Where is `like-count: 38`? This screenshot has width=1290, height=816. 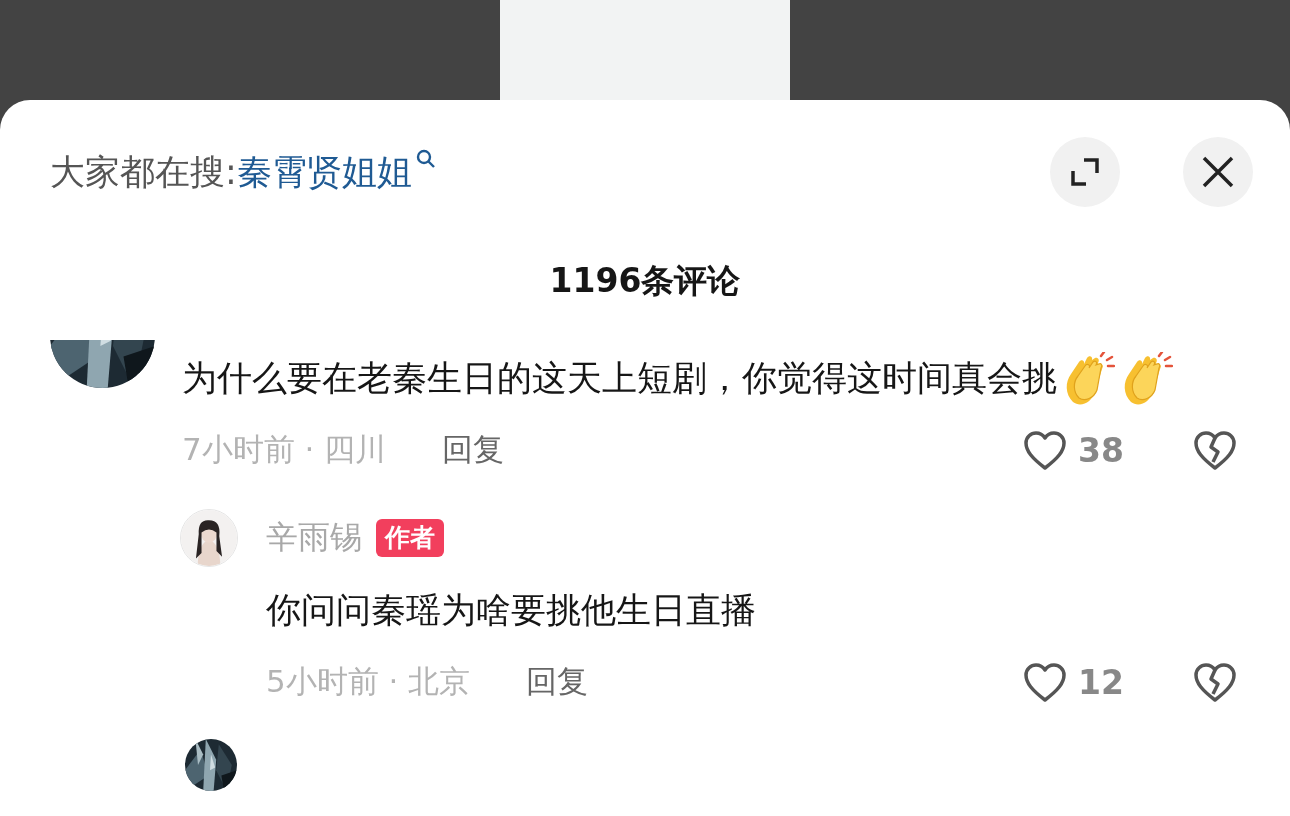 like-count: 38 is located at coordinates (1101, 450).